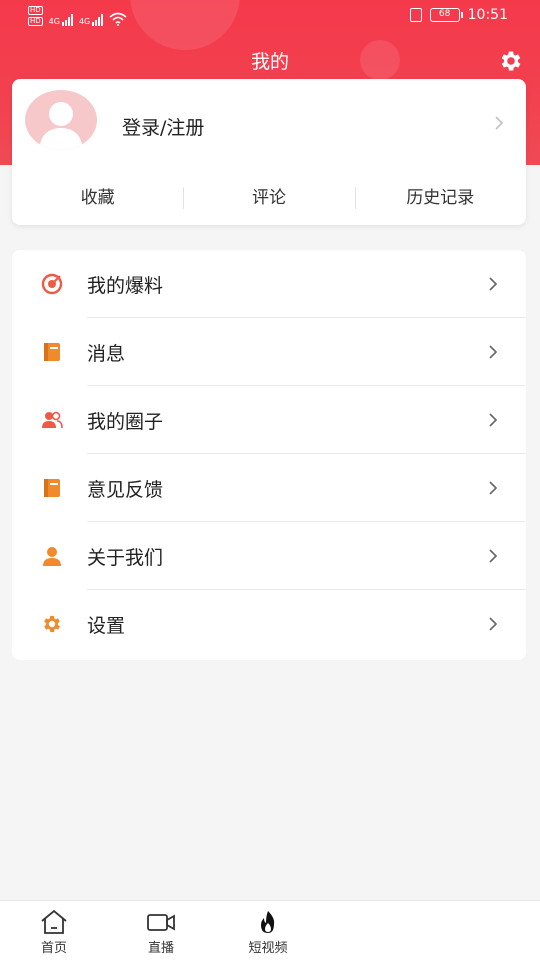 This screenshot has width=540, height=960. I want to click on status-bar: HD HD 4G 4G 68 10:51, so click(270, 16).